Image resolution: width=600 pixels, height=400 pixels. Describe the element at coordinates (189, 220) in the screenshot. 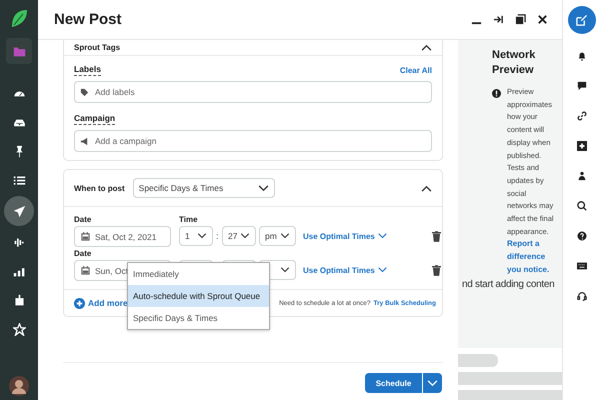

I see `field-label: Time` at that location.